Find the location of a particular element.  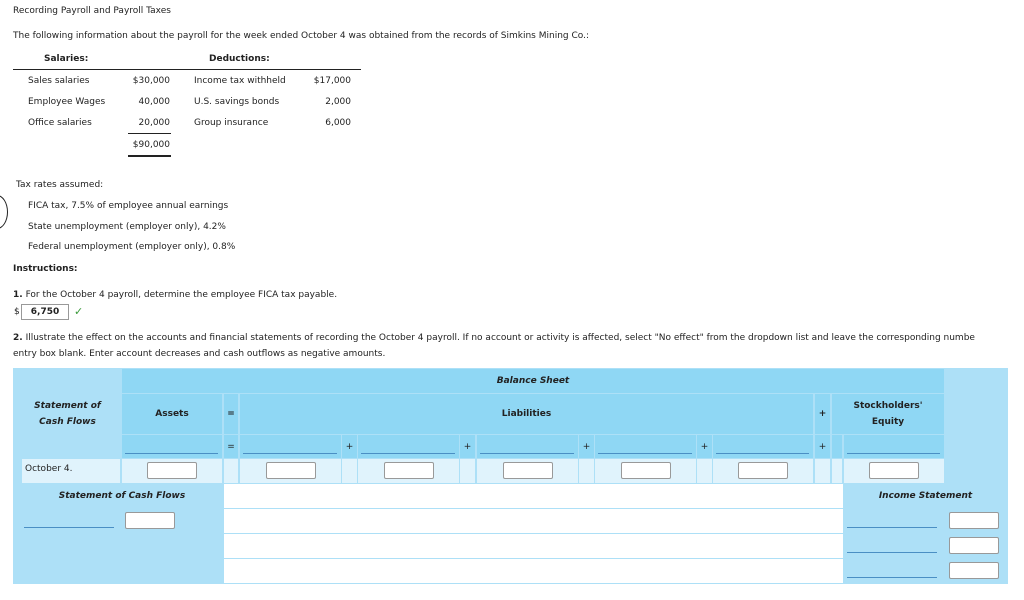

fica-answer-input: 6,750 is located at coordinates (45, 312).